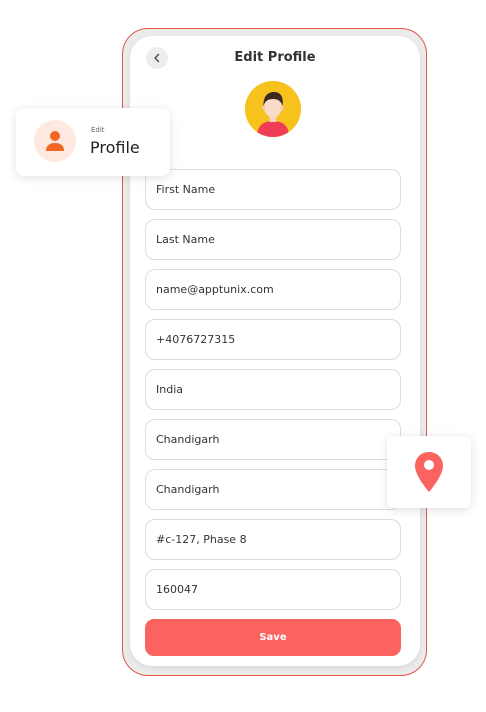 Image resolution: width=486 pixels, height=712 pixels. What do you see at coordinates (275, 57) in the screenshot?
I see `page-title: Edit Profile` at bounding box center [275, 57].